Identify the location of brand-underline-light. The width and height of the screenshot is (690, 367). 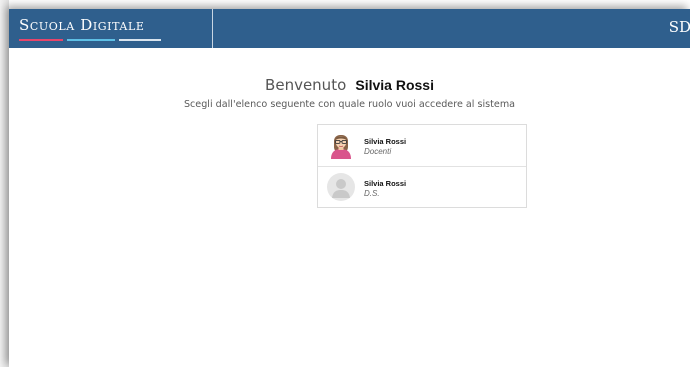
(140, 40).